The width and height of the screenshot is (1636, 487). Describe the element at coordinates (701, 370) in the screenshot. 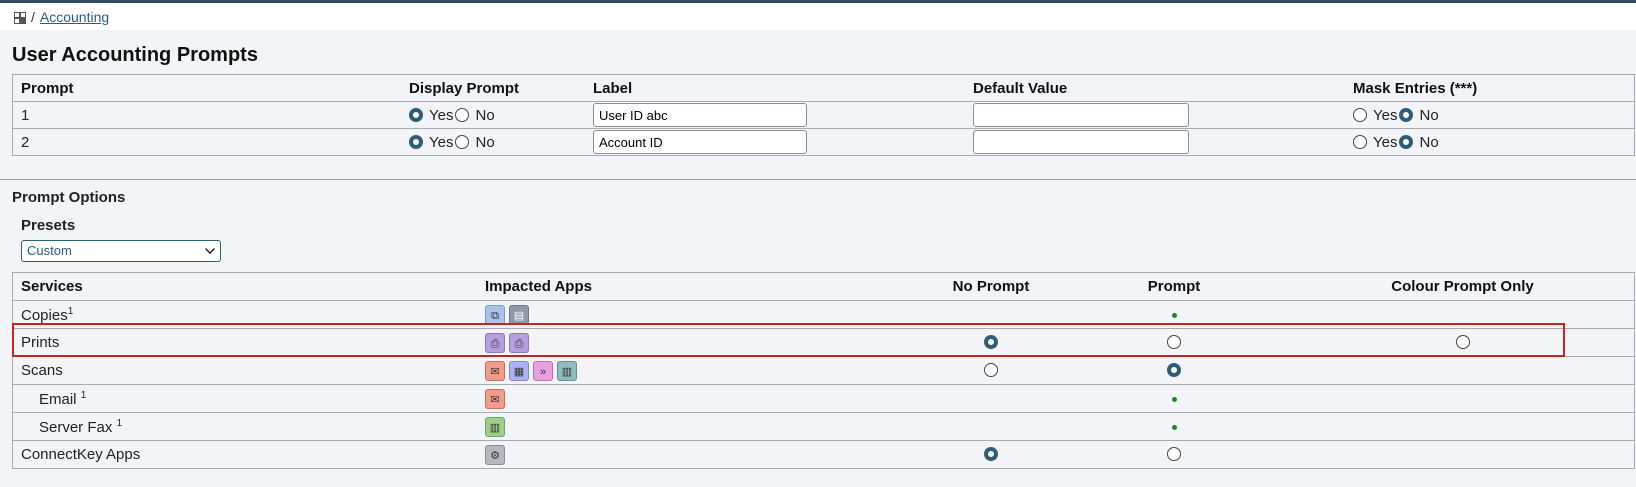

I see `impacted-apps-cell: ✉ ▦» ▥` at that location.